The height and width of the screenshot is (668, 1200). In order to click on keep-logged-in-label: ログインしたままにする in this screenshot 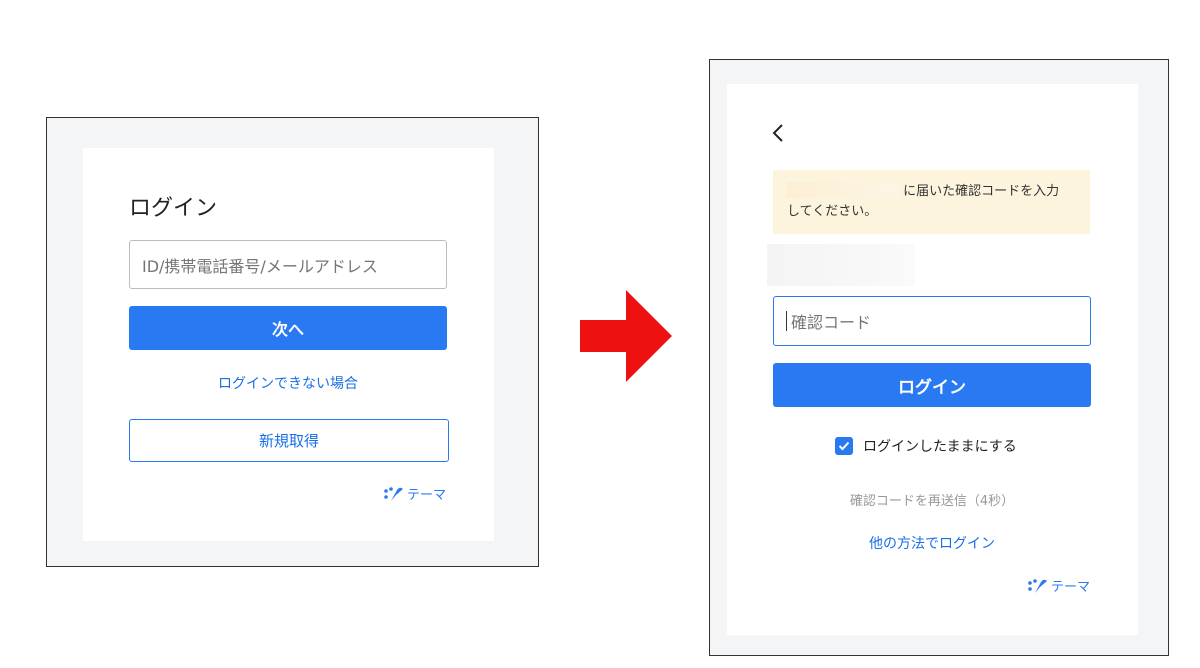, I will do `click(940, 447)`.